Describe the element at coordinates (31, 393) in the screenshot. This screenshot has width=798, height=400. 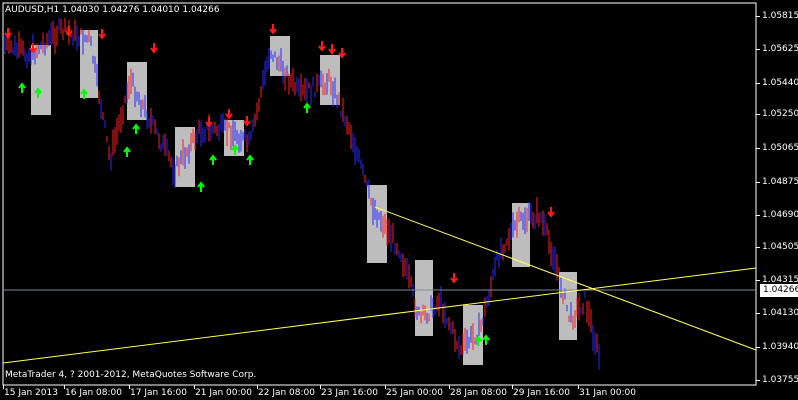
I see `time-label: 15 Jan 2013` at that location.